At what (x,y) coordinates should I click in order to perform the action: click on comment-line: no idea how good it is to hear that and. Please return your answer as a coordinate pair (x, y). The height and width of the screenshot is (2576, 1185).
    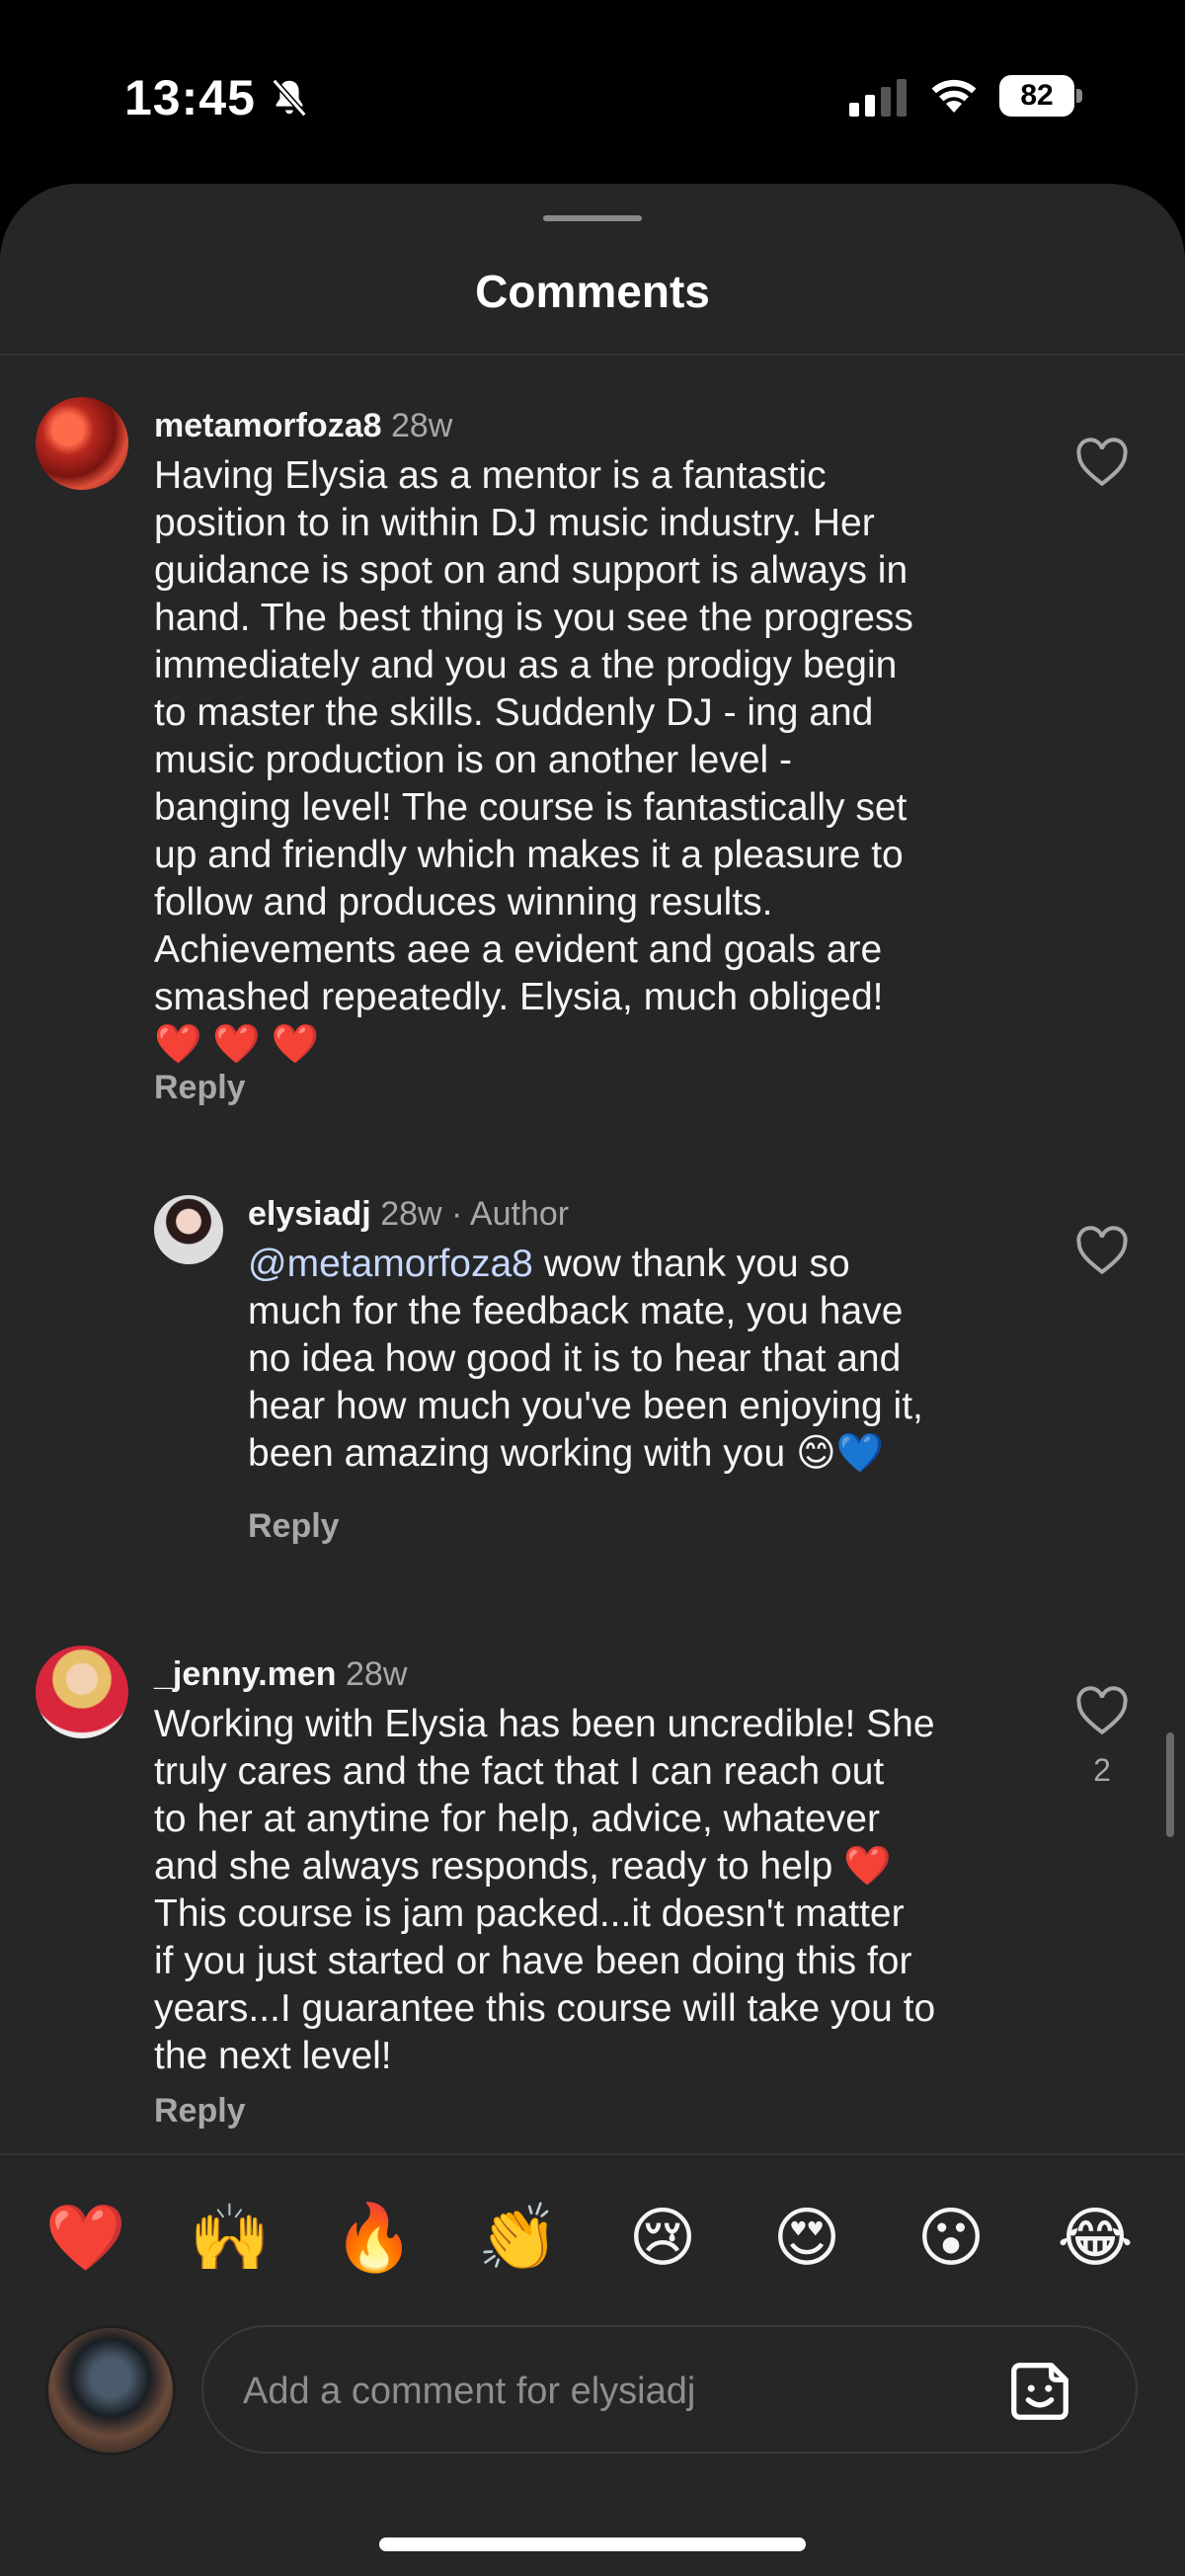
    Looking at the image, I should click on (575, 1358).